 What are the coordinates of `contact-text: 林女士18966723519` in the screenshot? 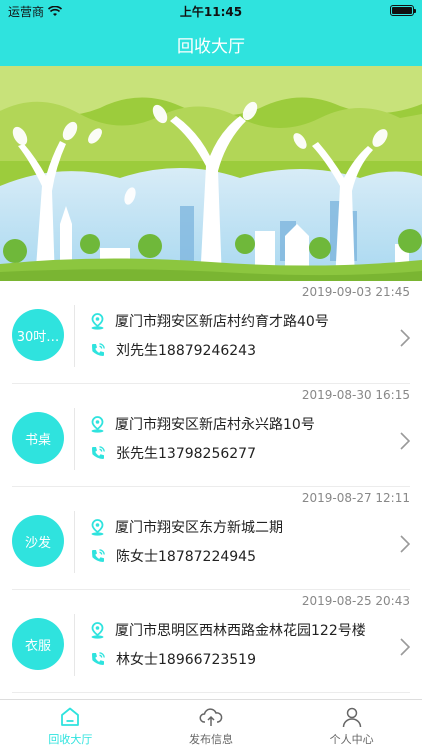 It's located at (186, 660).